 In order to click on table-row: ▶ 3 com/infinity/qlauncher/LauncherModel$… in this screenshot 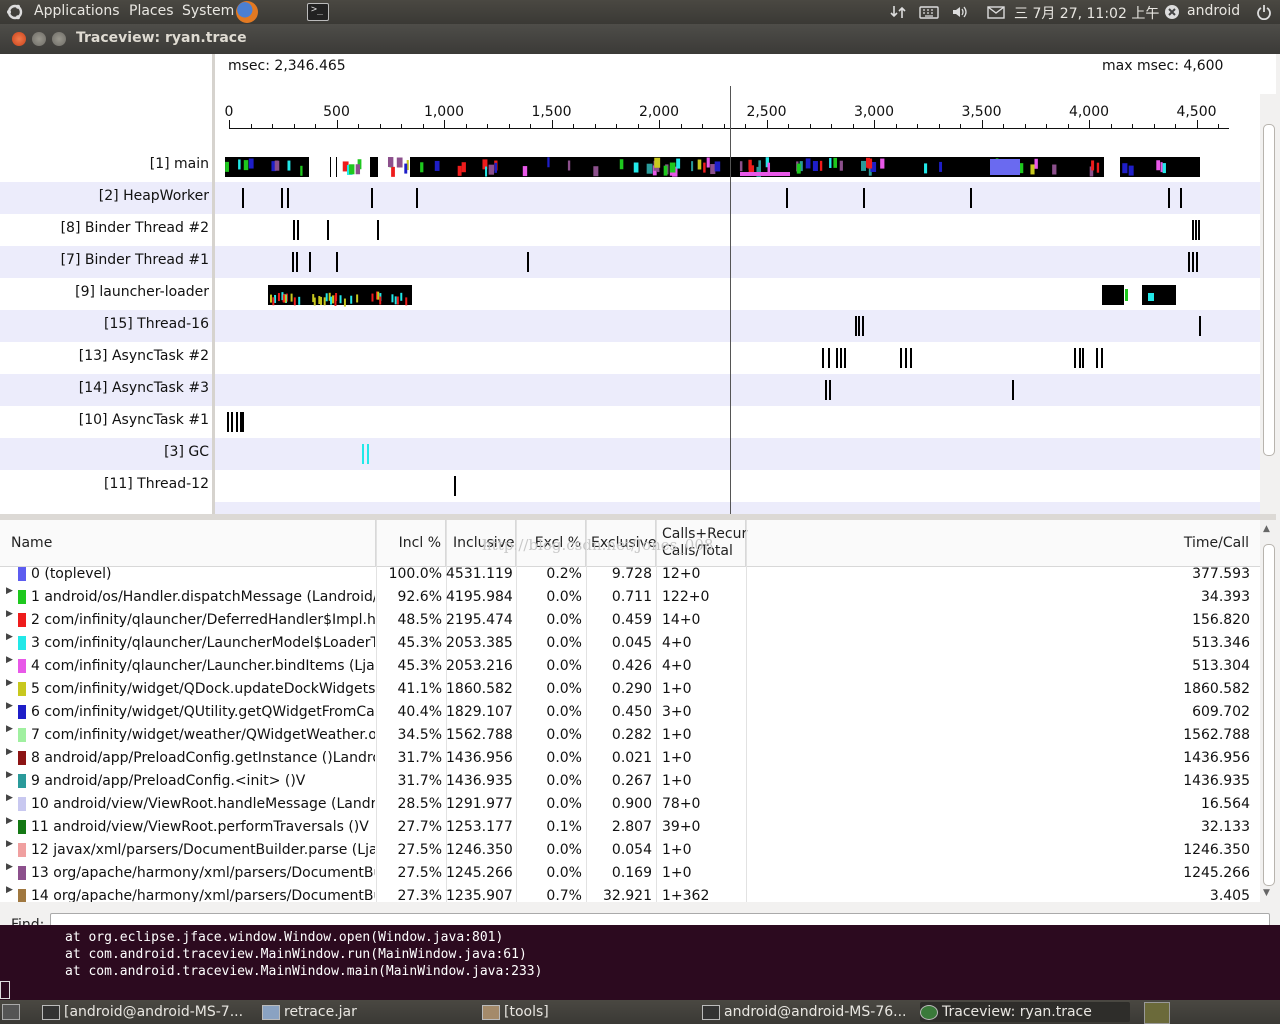, I will do `click(630, 643)`.